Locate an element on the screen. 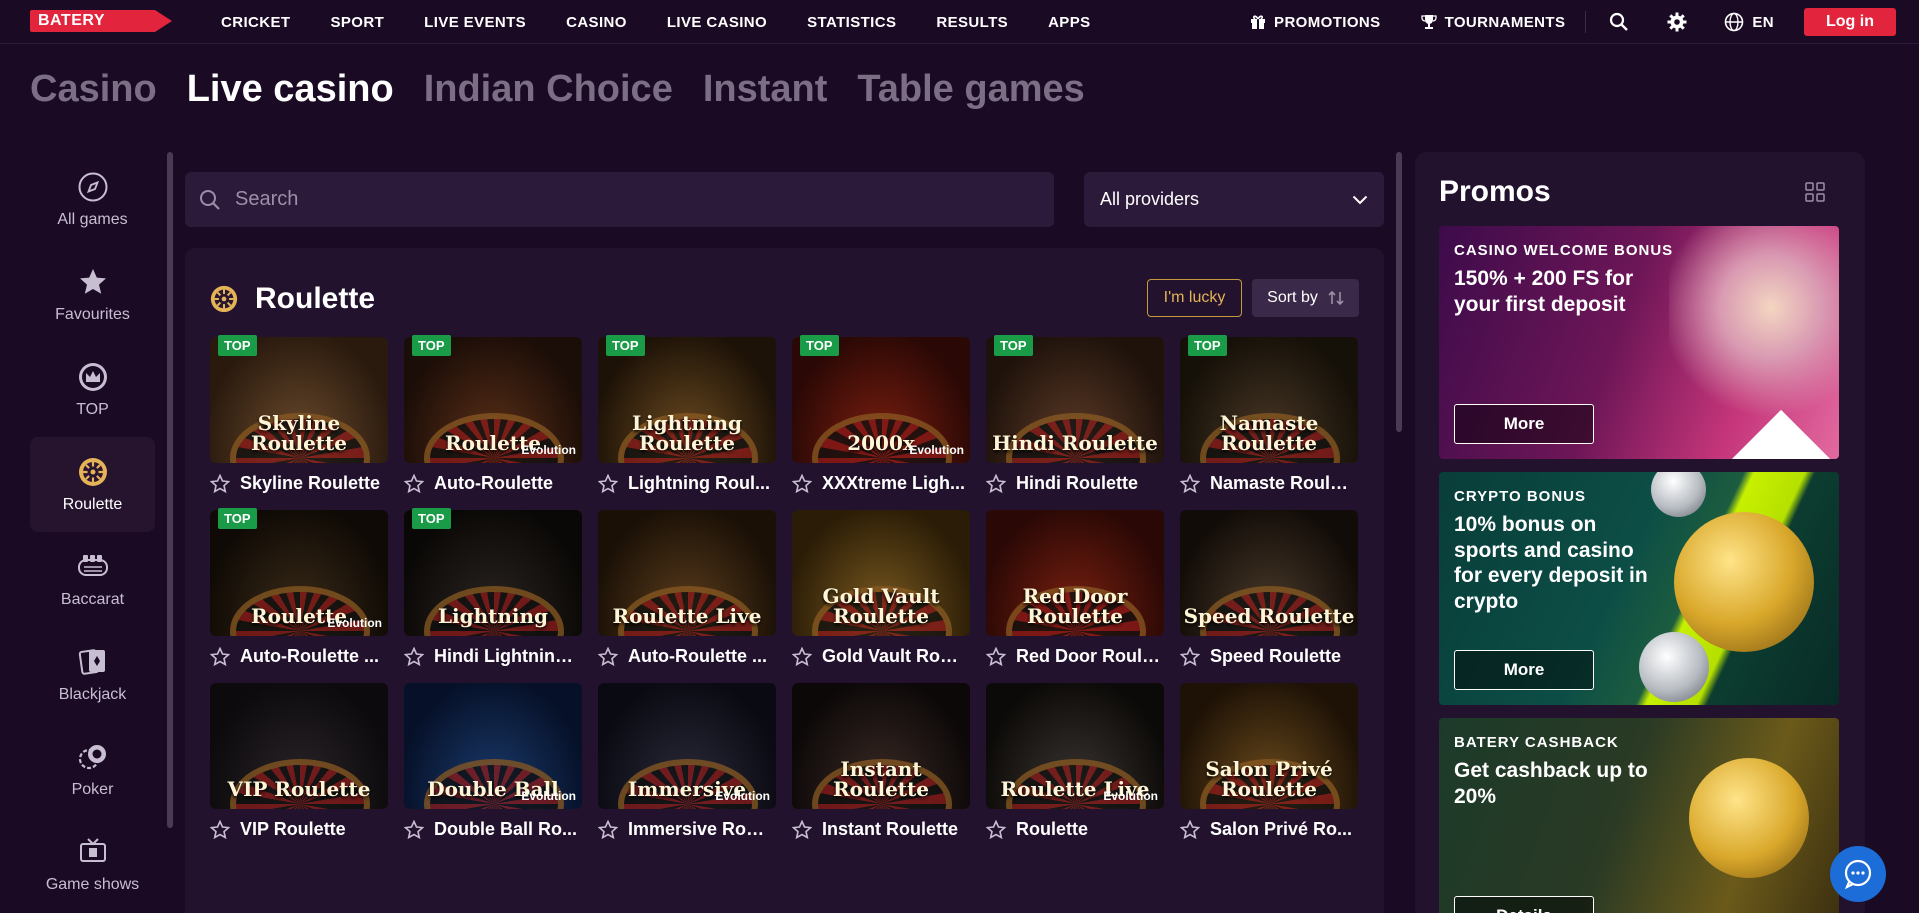 Image resolution: width=1919 pixels, height=913 pixels. sidebar-item-blackjack: Blackjack is located at coordinates (92, 674).